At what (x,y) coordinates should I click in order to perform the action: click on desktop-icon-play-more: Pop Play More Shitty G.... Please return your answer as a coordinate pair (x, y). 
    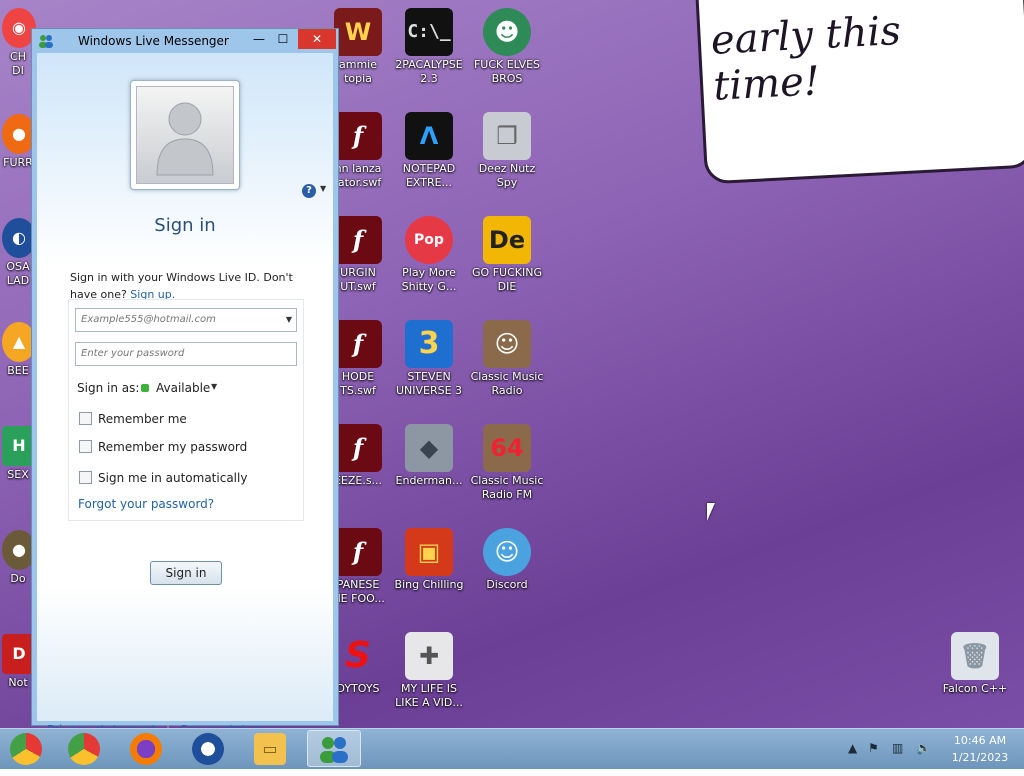
    Looking at the image, I should click on (429, 255).